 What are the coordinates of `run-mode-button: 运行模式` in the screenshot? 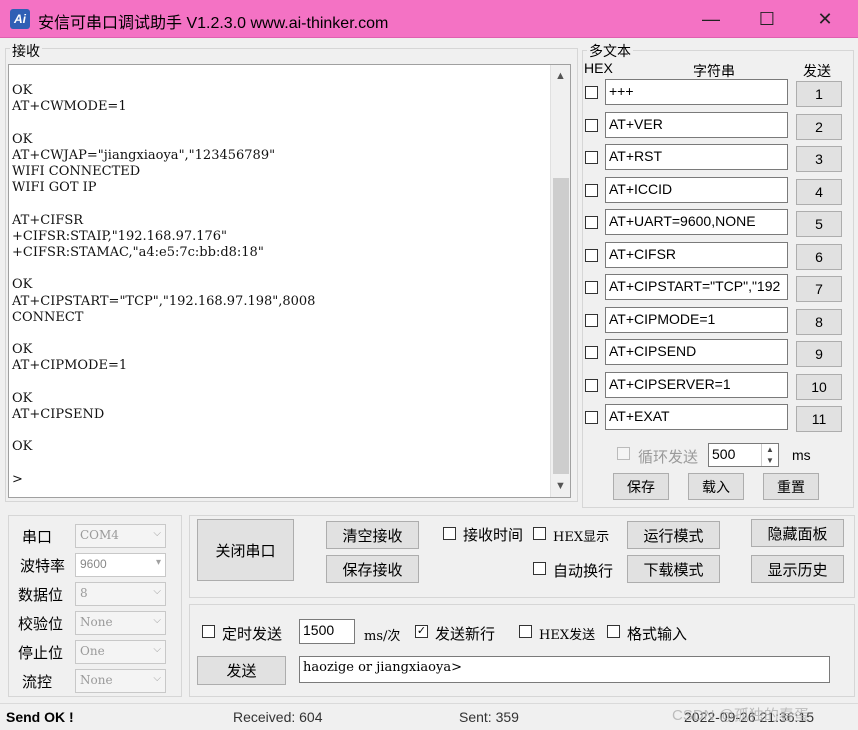 It's located at (673, 535).